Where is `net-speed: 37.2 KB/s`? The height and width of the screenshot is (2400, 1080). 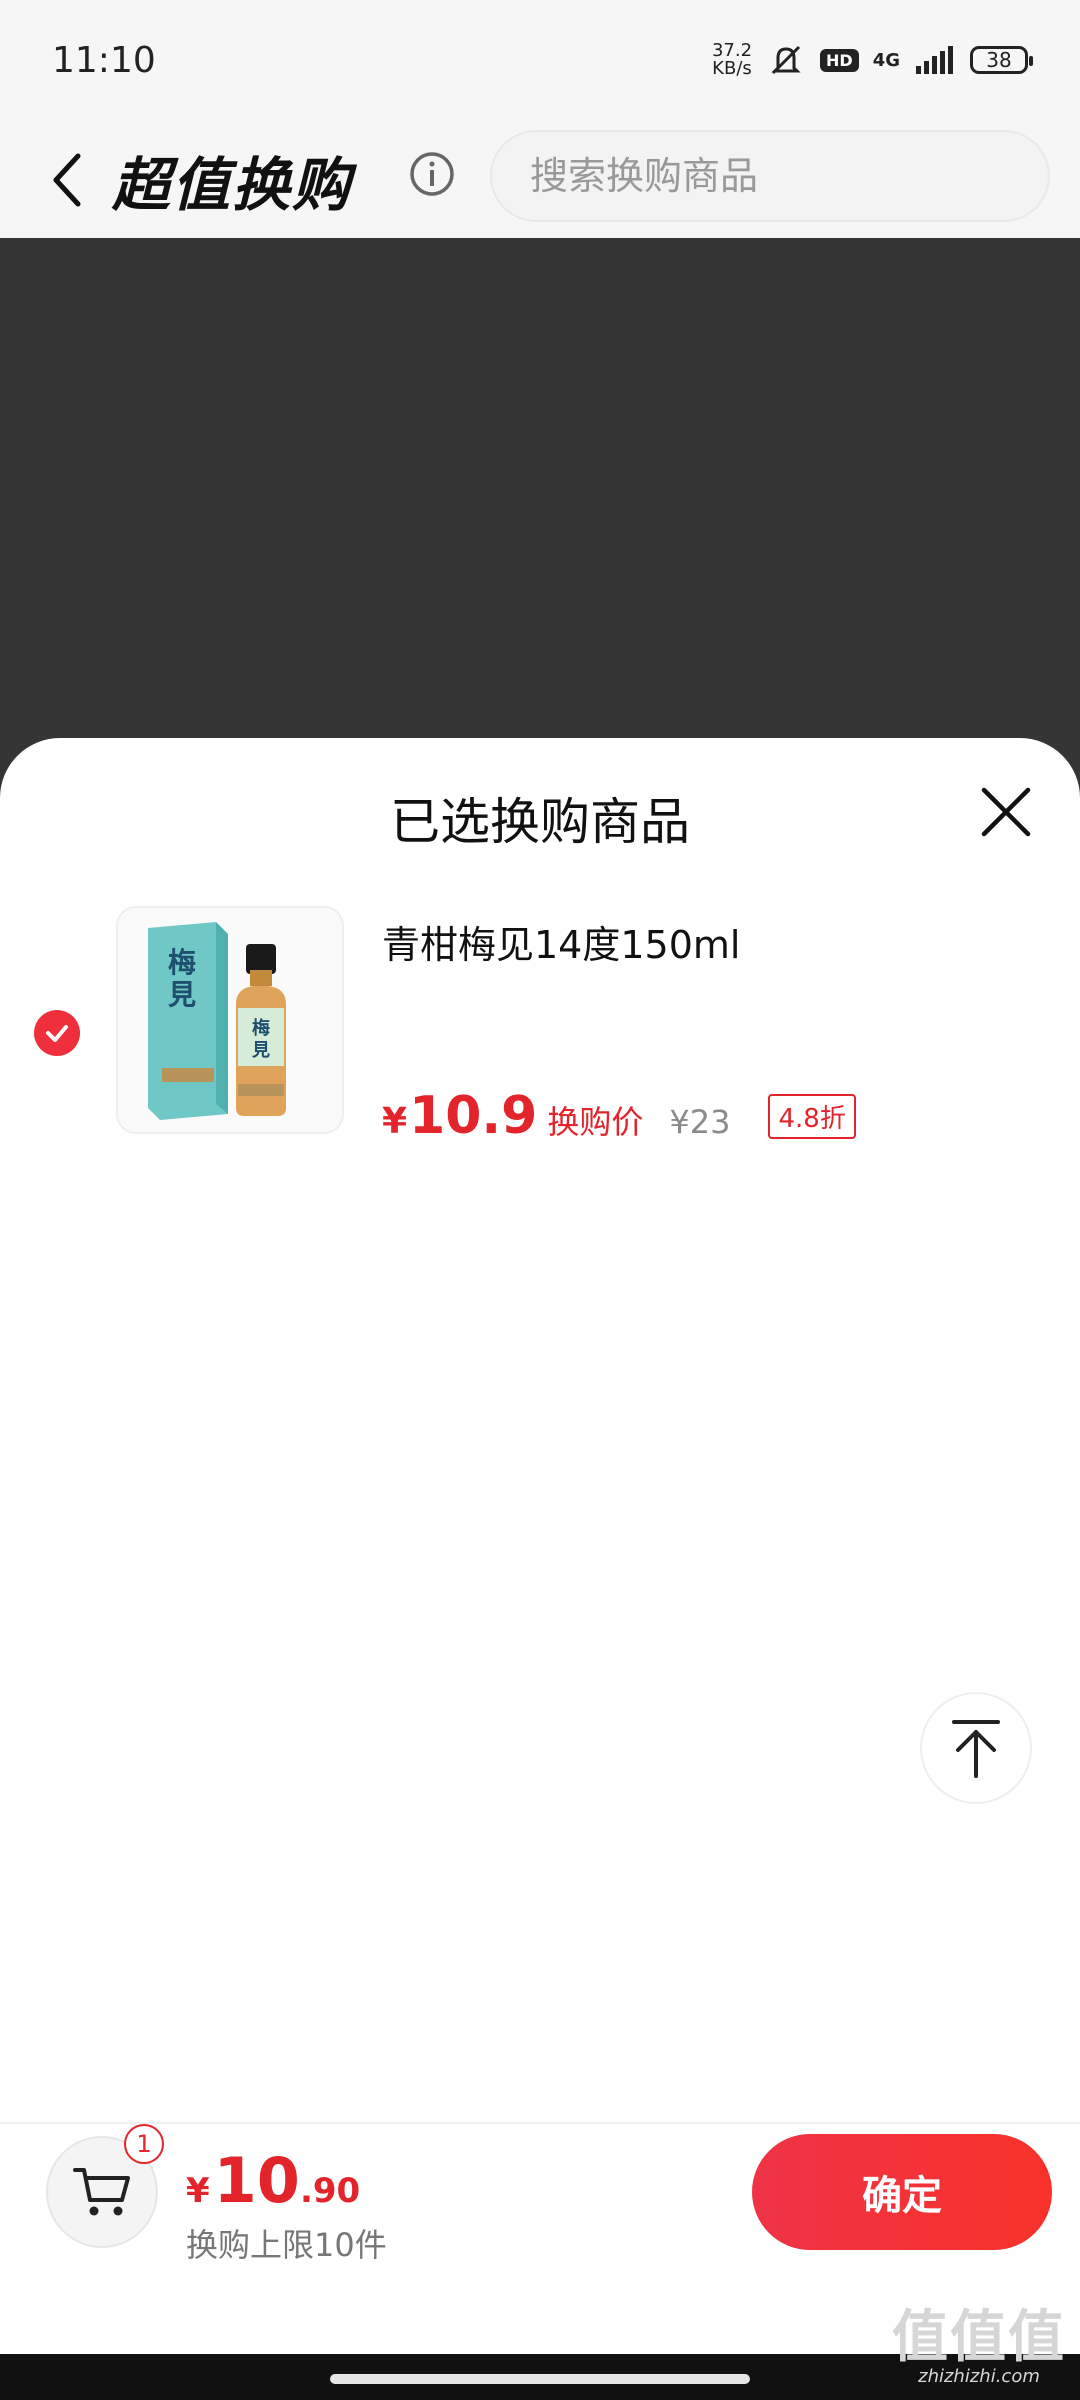 net-speed: 37.2 KB/s is located at coordinates (732, 60).